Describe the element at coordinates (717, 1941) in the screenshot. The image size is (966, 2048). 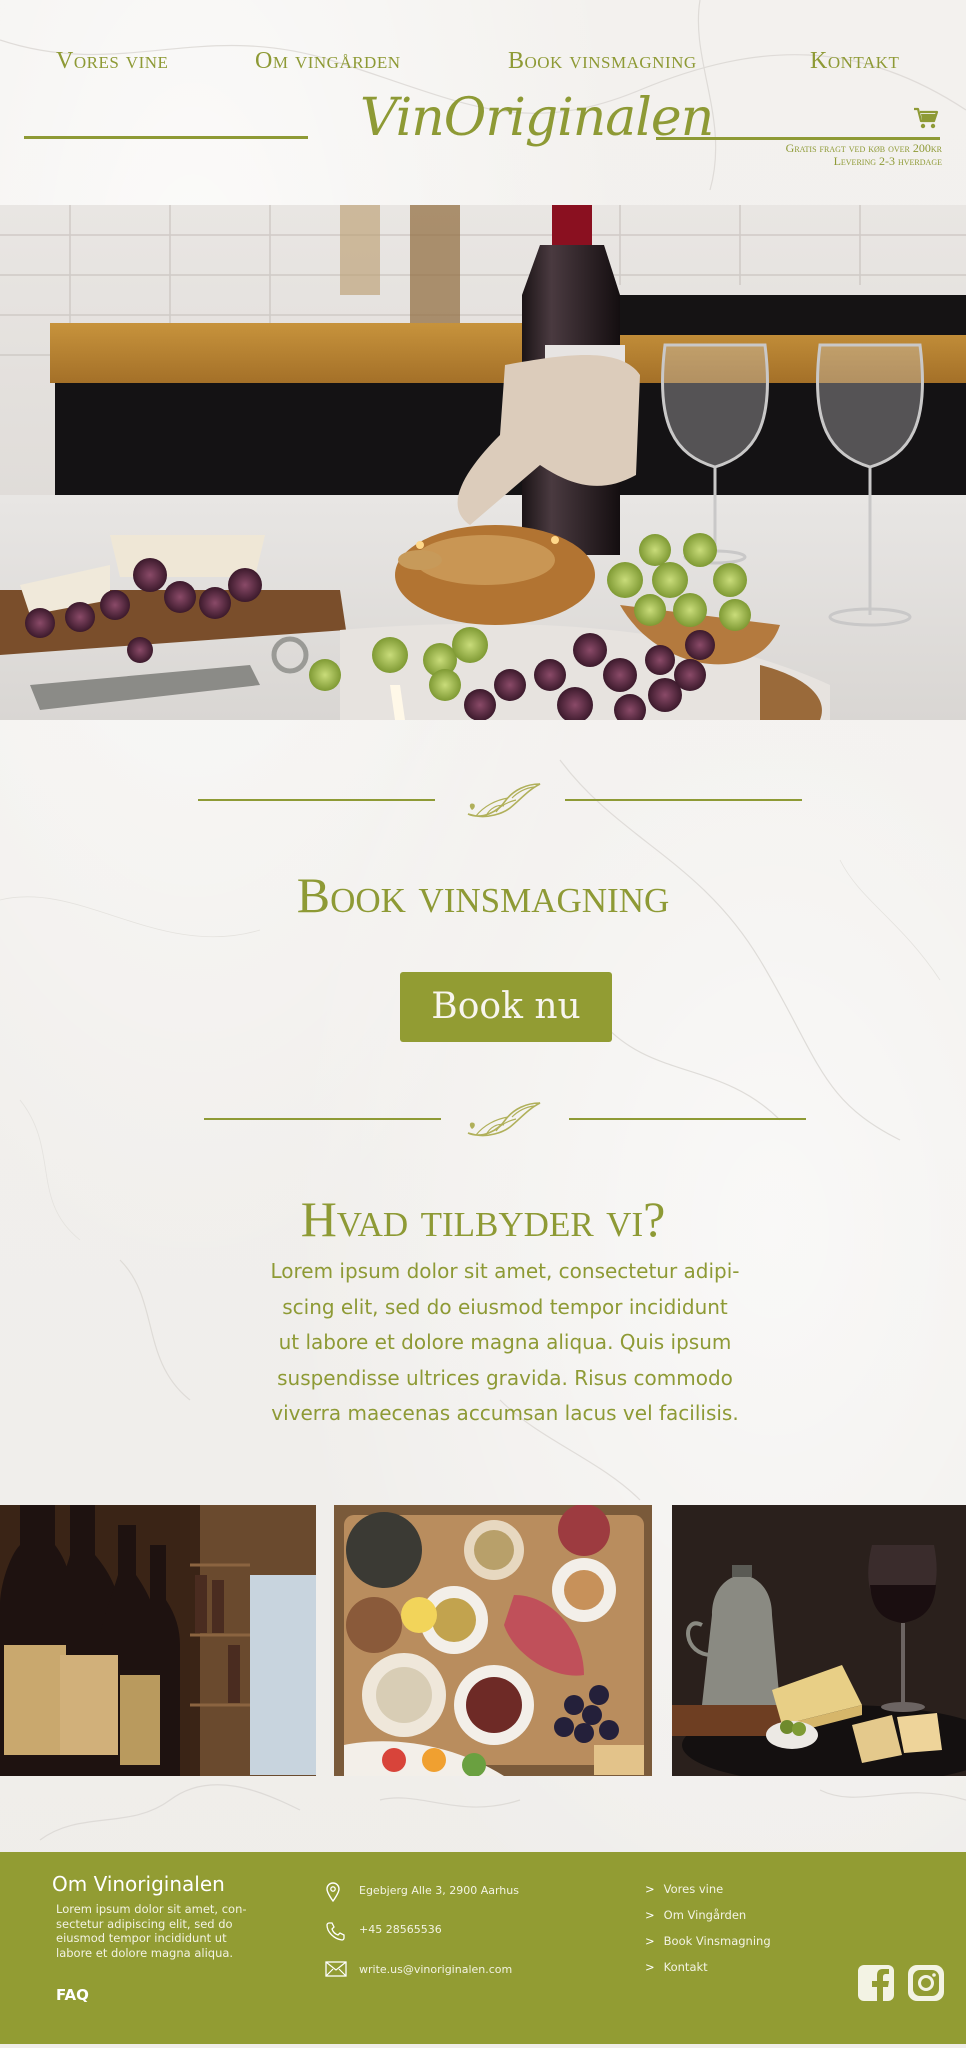
I see `footer-link-label: Book Vinsmagning` at that location.